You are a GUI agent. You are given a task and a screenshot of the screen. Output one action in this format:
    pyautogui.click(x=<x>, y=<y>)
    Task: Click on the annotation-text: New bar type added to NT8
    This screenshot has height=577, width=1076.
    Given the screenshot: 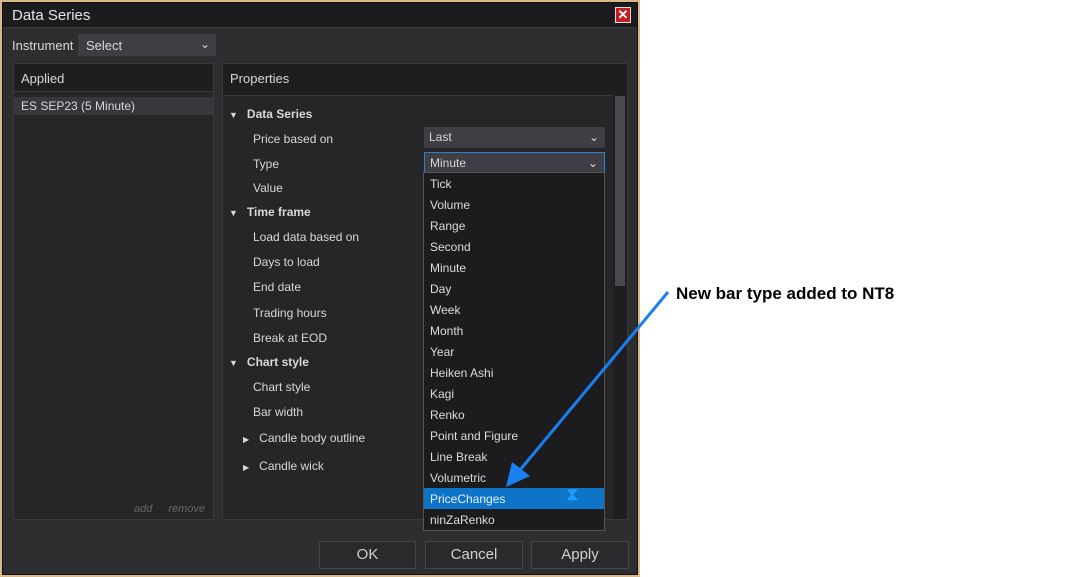 What is the action you would take?
    pyautogui.click(x=785, y=293)
    